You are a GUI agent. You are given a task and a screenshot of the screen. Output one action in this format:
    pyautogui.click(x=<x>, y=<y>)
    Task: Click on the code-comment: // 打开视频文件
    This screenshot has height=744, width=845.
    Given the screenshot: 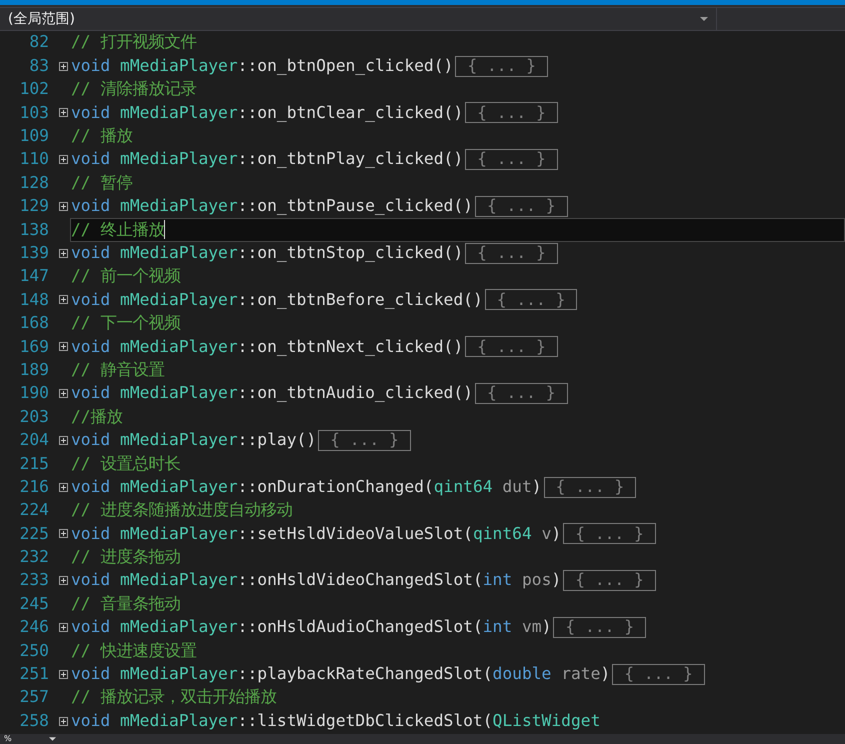 What is the action you would take?
    pyautogui.click(x=133, y=42)
    